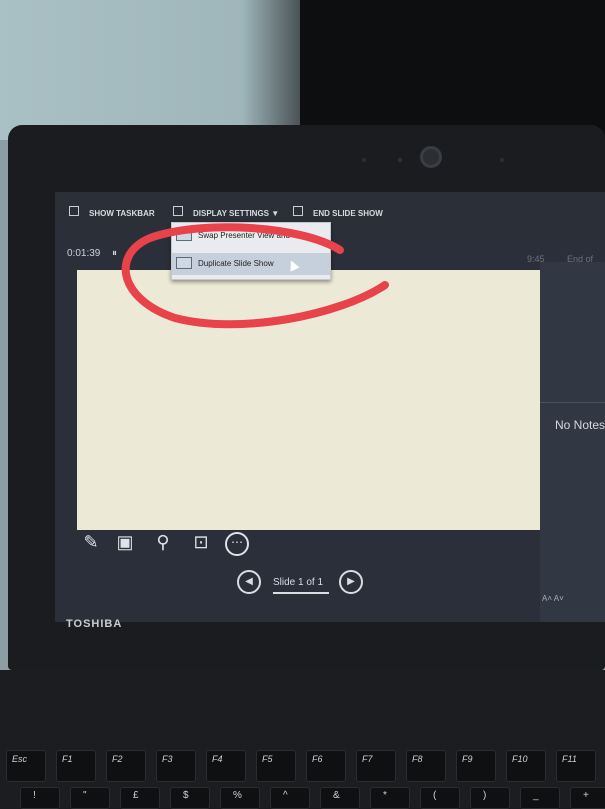 This screenshot has width=605, height=809. I want to click on key-symbol: _, so click(540, 798).